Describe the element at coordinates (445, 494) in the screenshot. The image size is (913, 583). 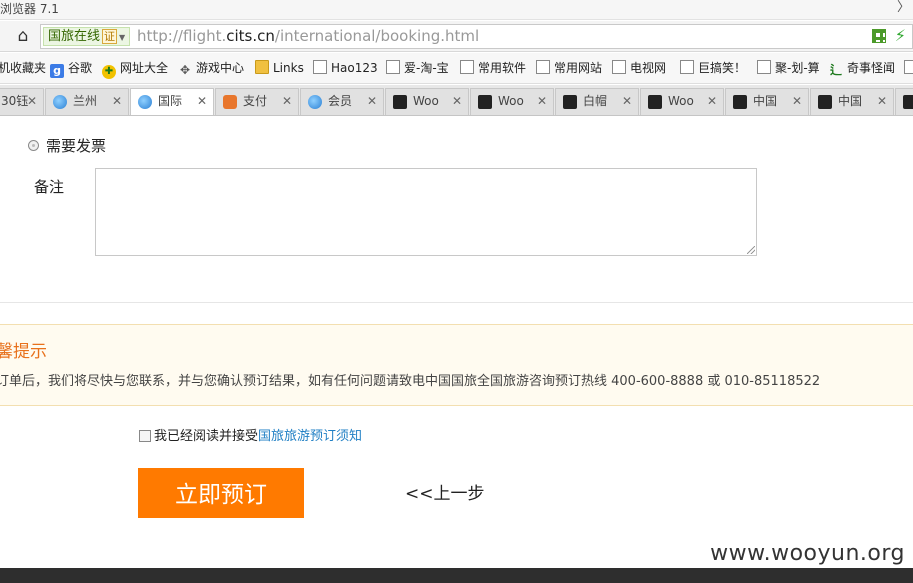
I see `prev-step-link: <<上一步` at that location.